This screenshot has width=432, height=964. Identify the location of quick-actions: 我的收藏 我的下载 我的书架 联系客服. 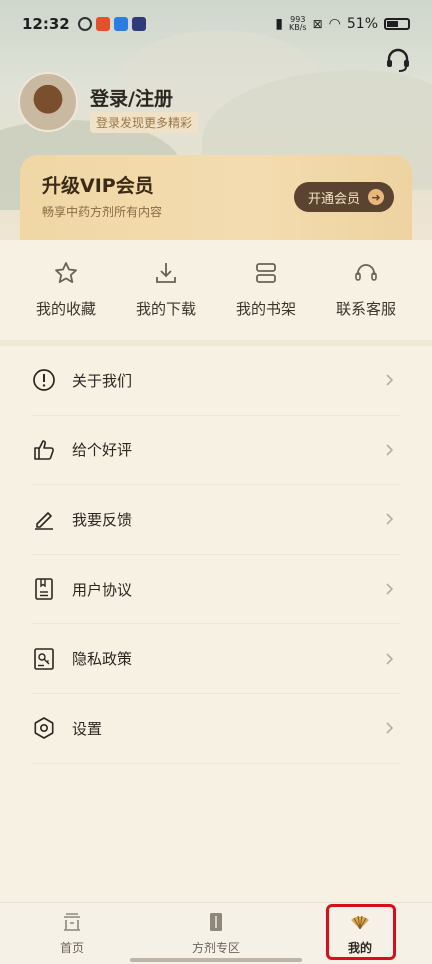
(216, 290).